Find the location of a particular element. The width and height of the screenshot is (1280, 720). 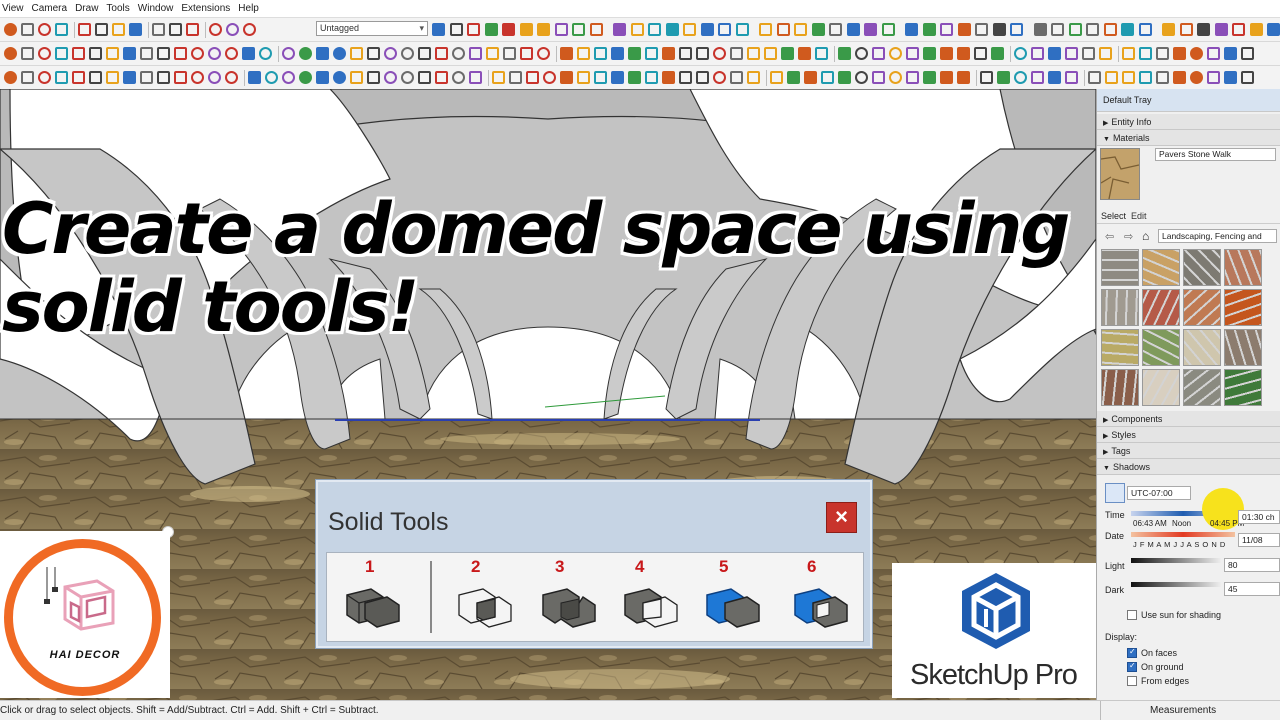

trim-icon is located at coordinates (731, 606).